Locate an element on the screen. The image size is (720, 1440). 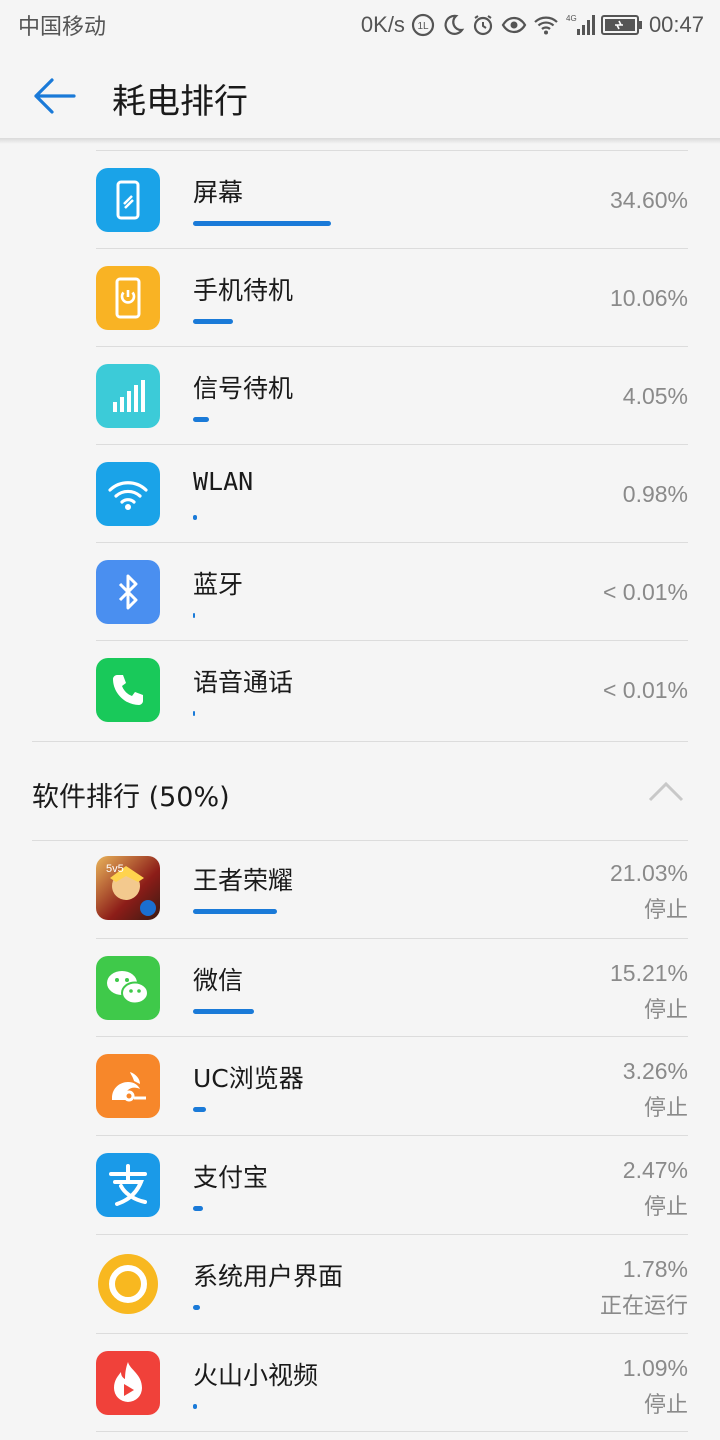
usage-row-bluetooth: 蓝牙 < 0.01% is located at coordinates (392, 591).